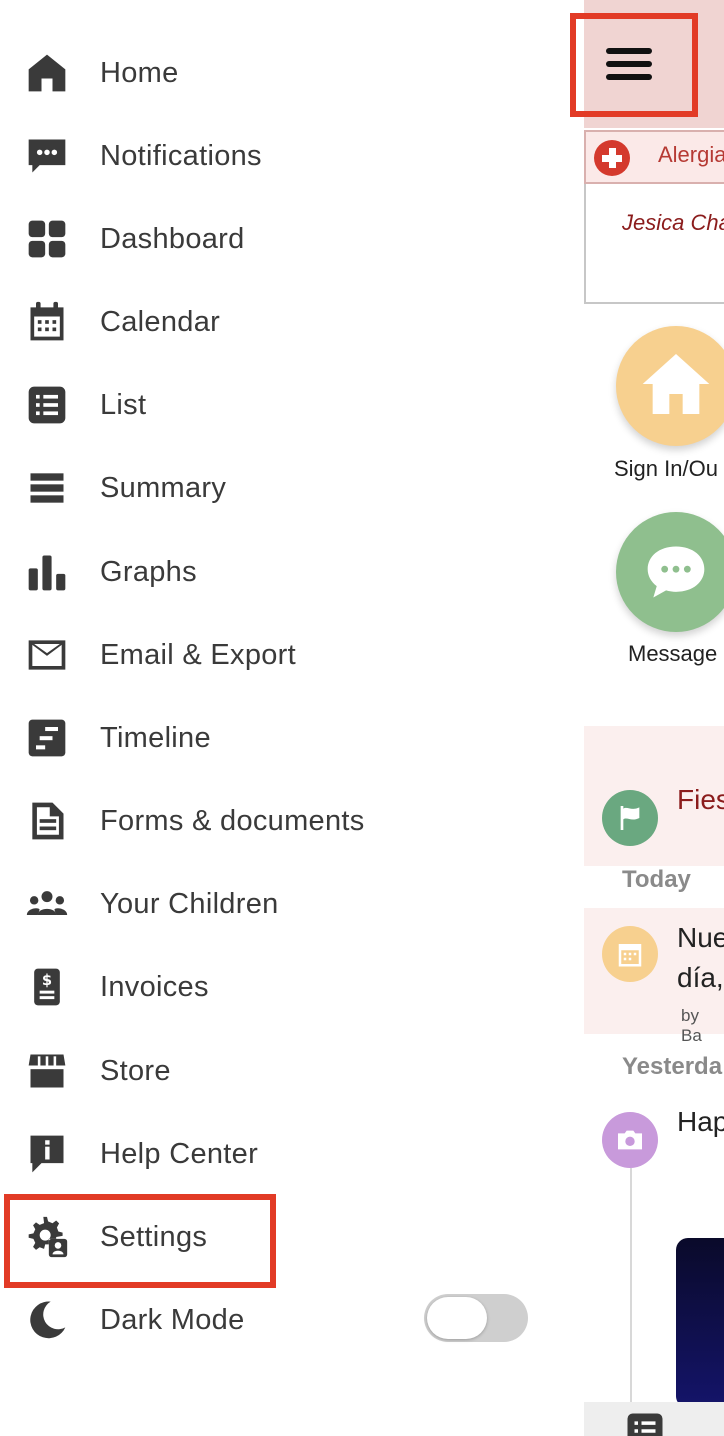  I want to click on photo-thumbnail, so click(700, 1323).